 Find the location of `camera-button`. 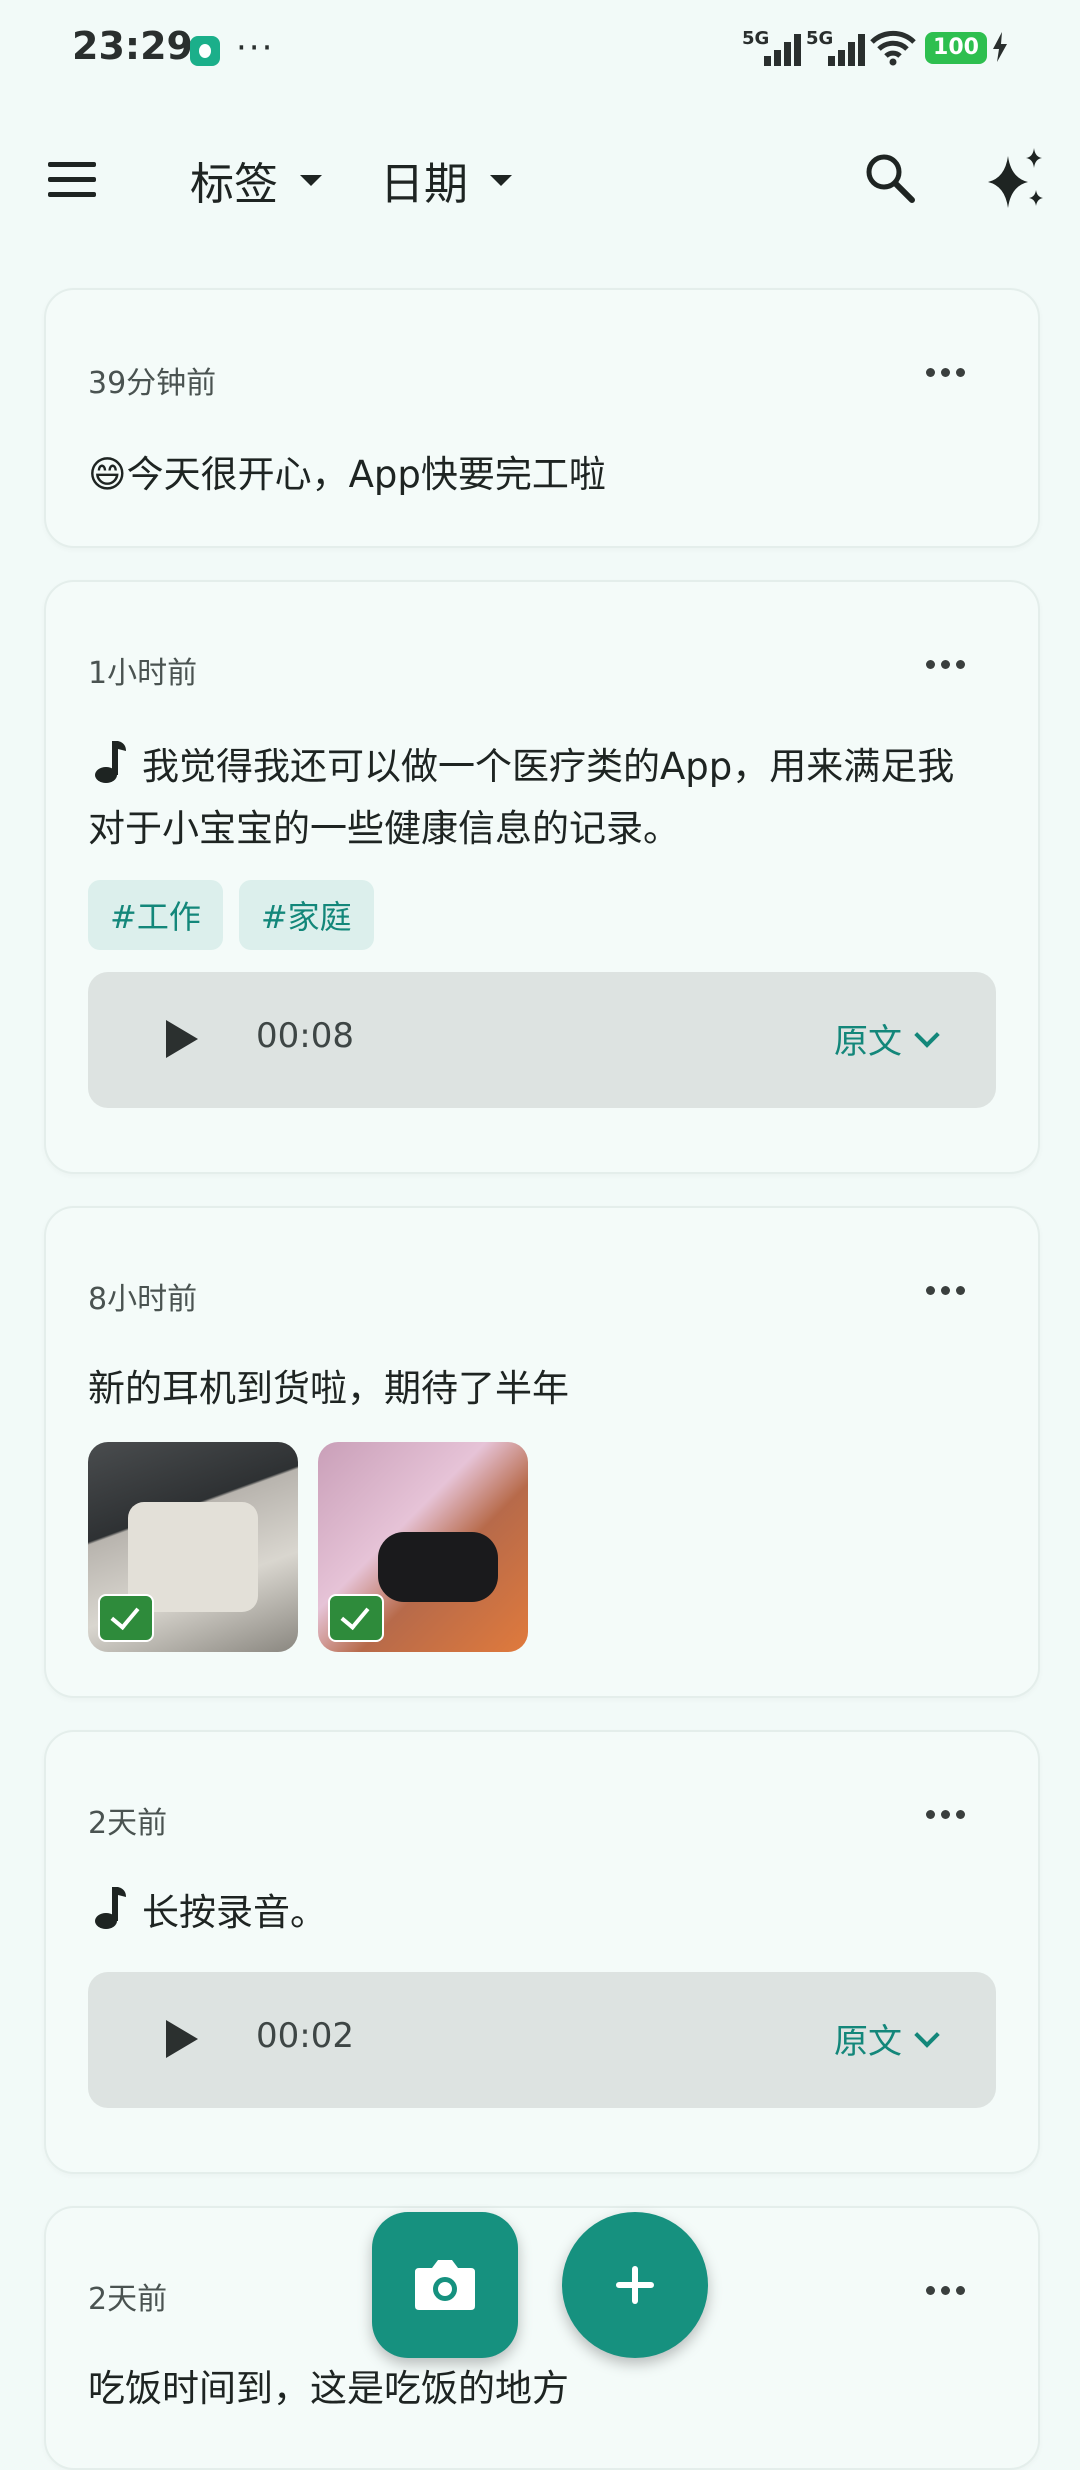

camera-button is located at coordinates (445, 2285).